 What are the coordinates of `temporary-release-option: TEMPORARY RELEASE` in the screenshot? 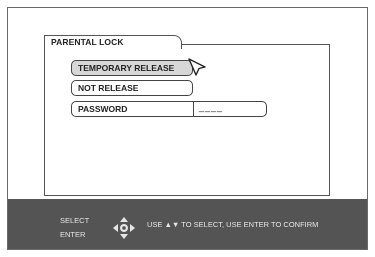 It's located at (132, 68).